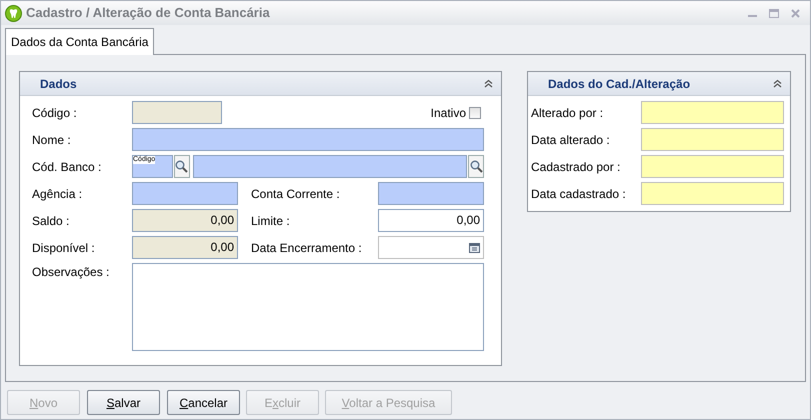 Image resolution: width=811 pixels, height=420 pixels. I want to click on tab: Dados da Conta Bancária, so click(79, 41).